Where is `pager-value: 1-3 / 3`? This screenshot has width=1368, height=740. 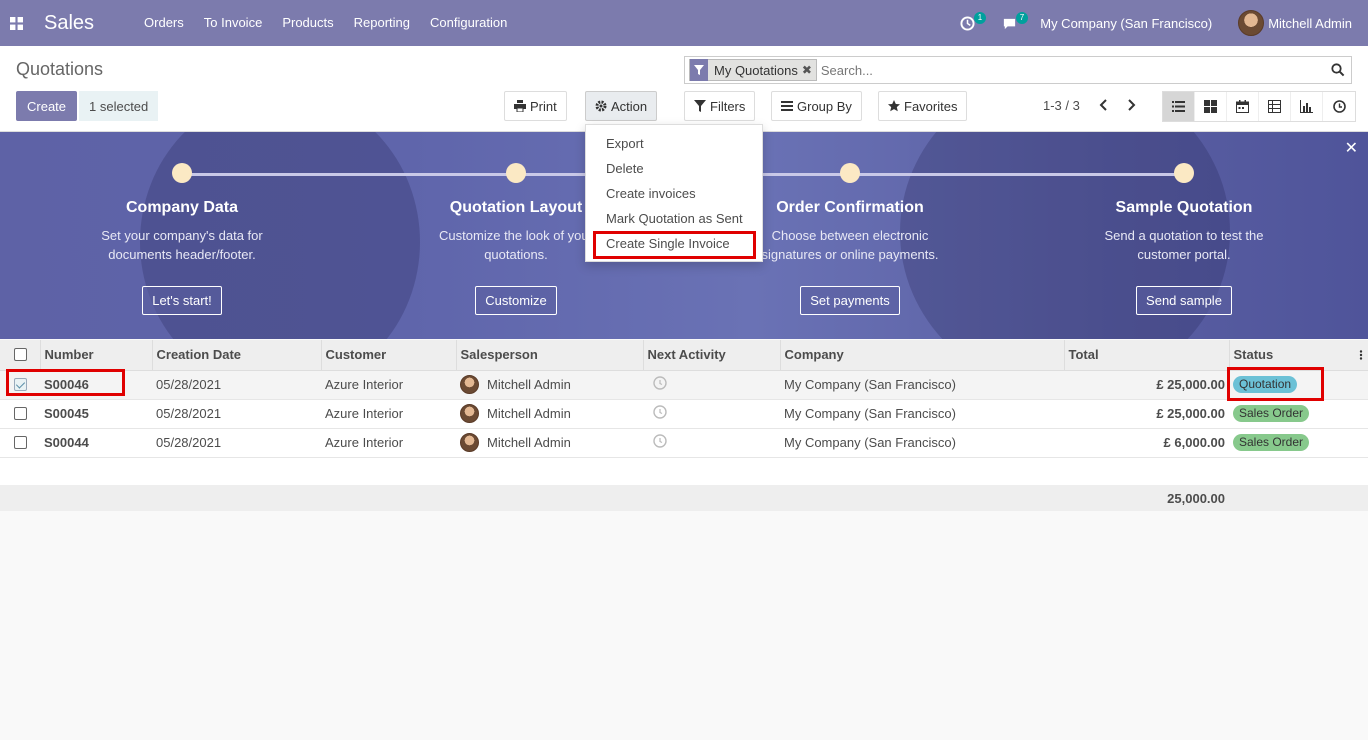 pager-value: 1-3 / 3 is located at coordinates (1061, 105).